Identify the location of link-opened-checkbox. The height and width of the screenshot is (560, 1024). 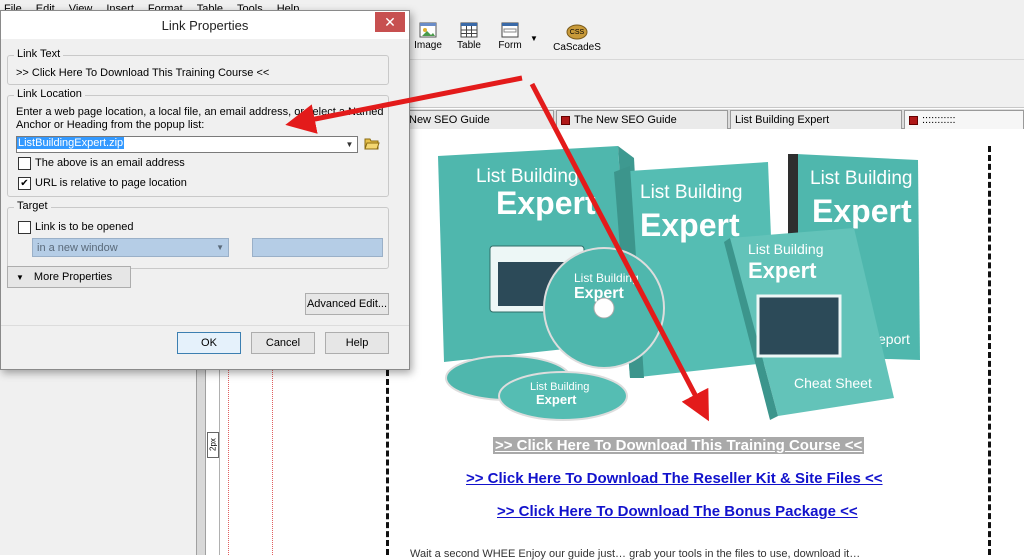
(24, 227).